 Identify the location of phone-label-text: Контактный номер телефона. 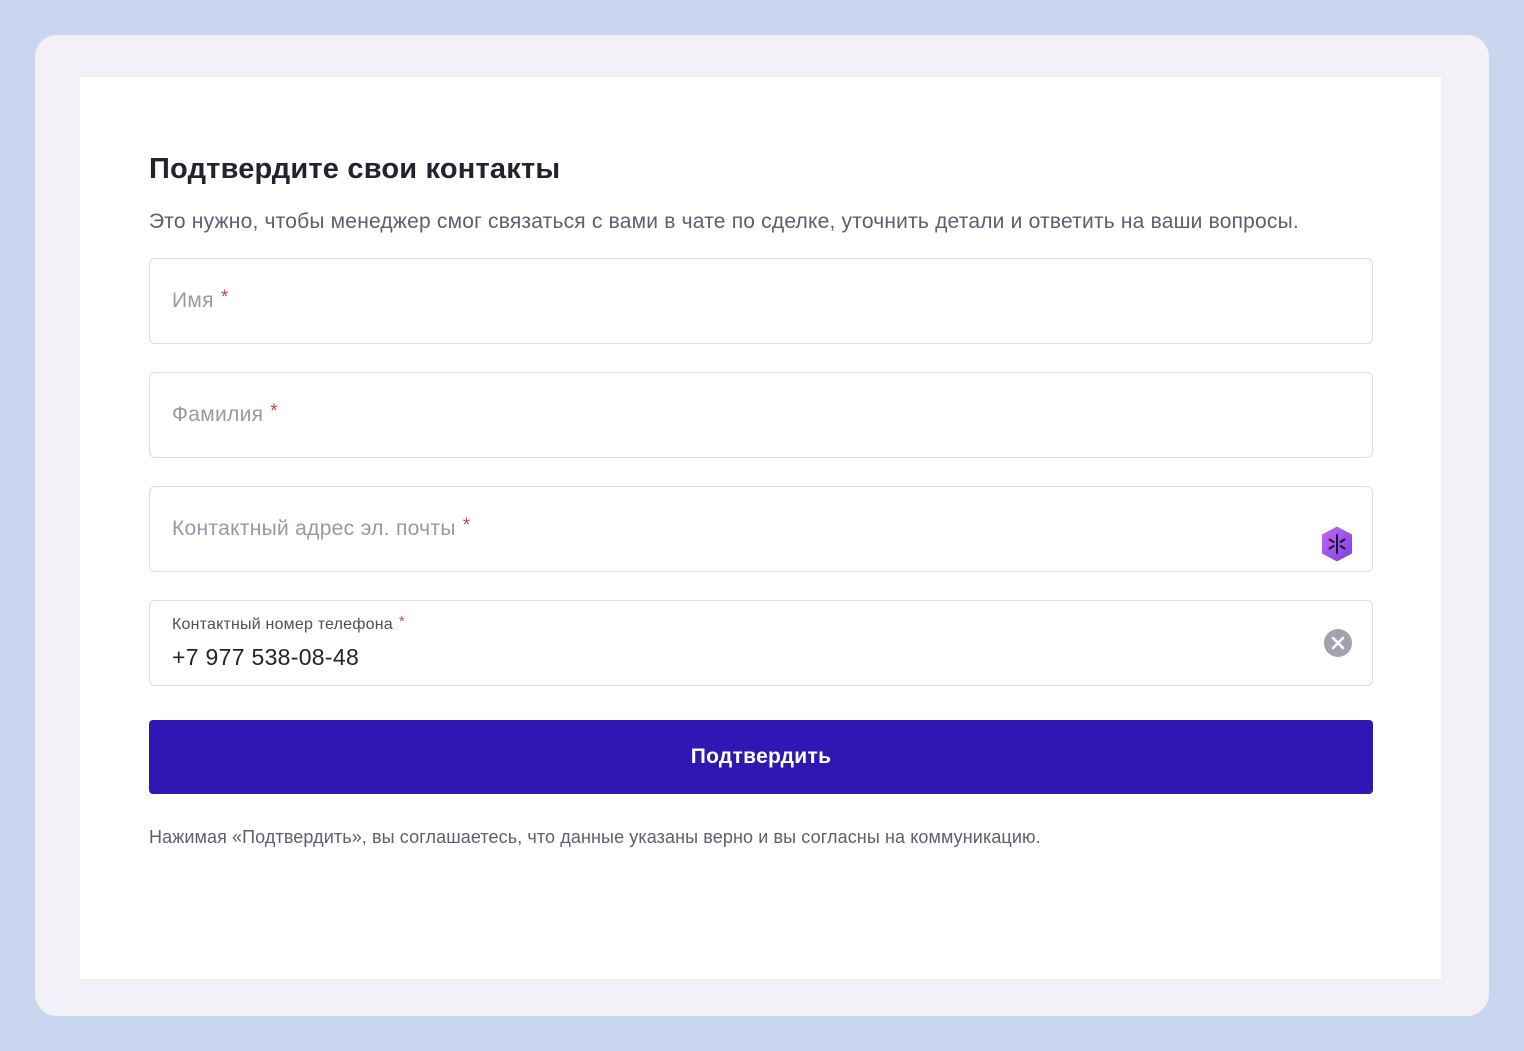
(282, 624).